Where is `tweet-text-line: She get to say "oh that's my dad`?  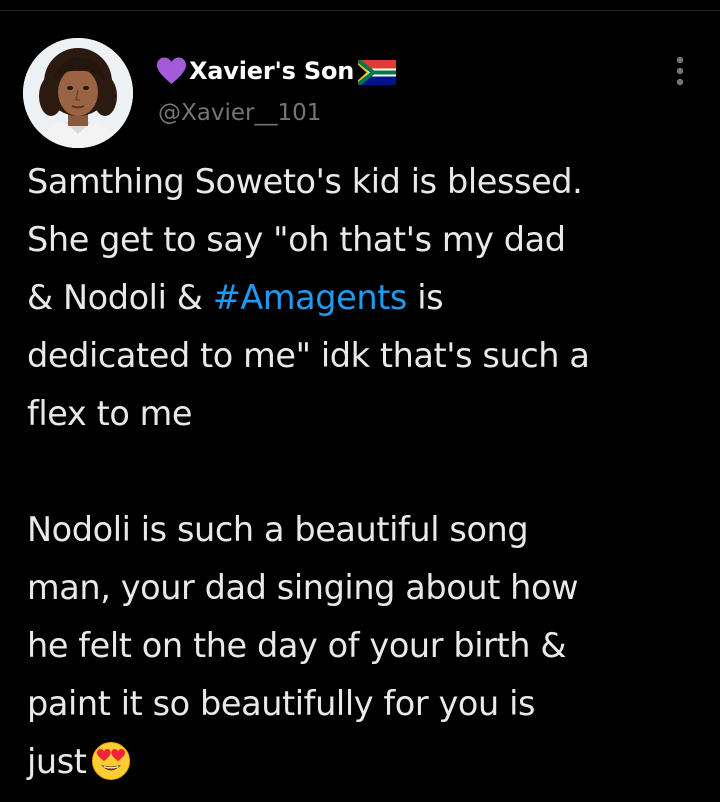
tweet-text-line: She get to say "oh that's my dad is located at coordinates (296, 239).